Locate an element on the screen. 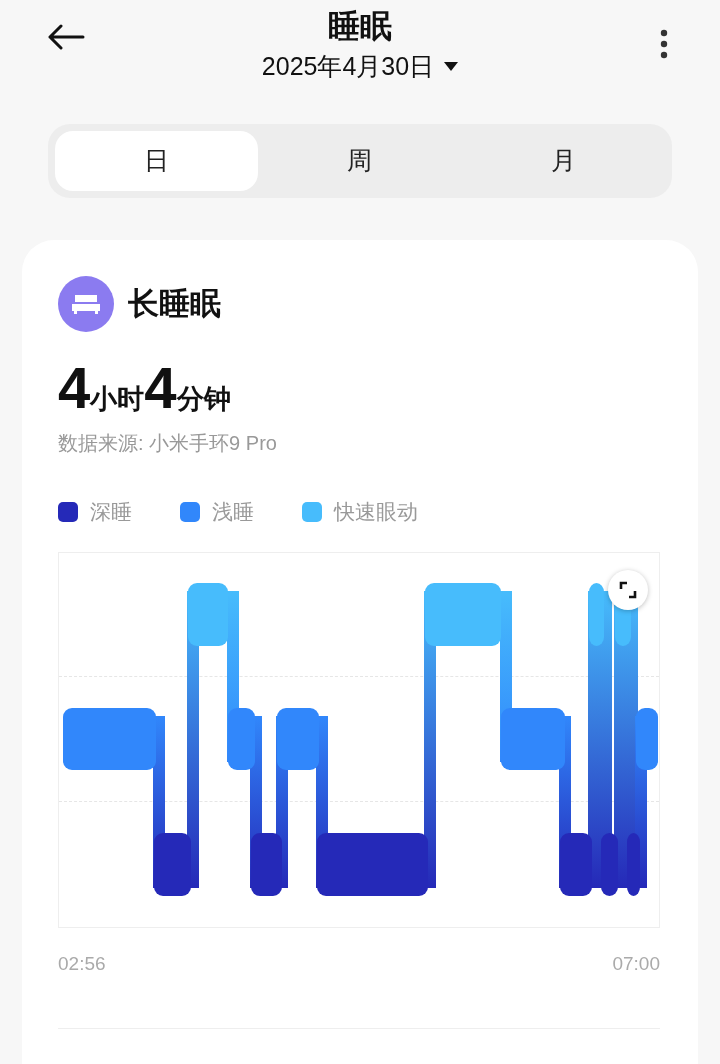  expand-icon is located at coordinates (628, 589).